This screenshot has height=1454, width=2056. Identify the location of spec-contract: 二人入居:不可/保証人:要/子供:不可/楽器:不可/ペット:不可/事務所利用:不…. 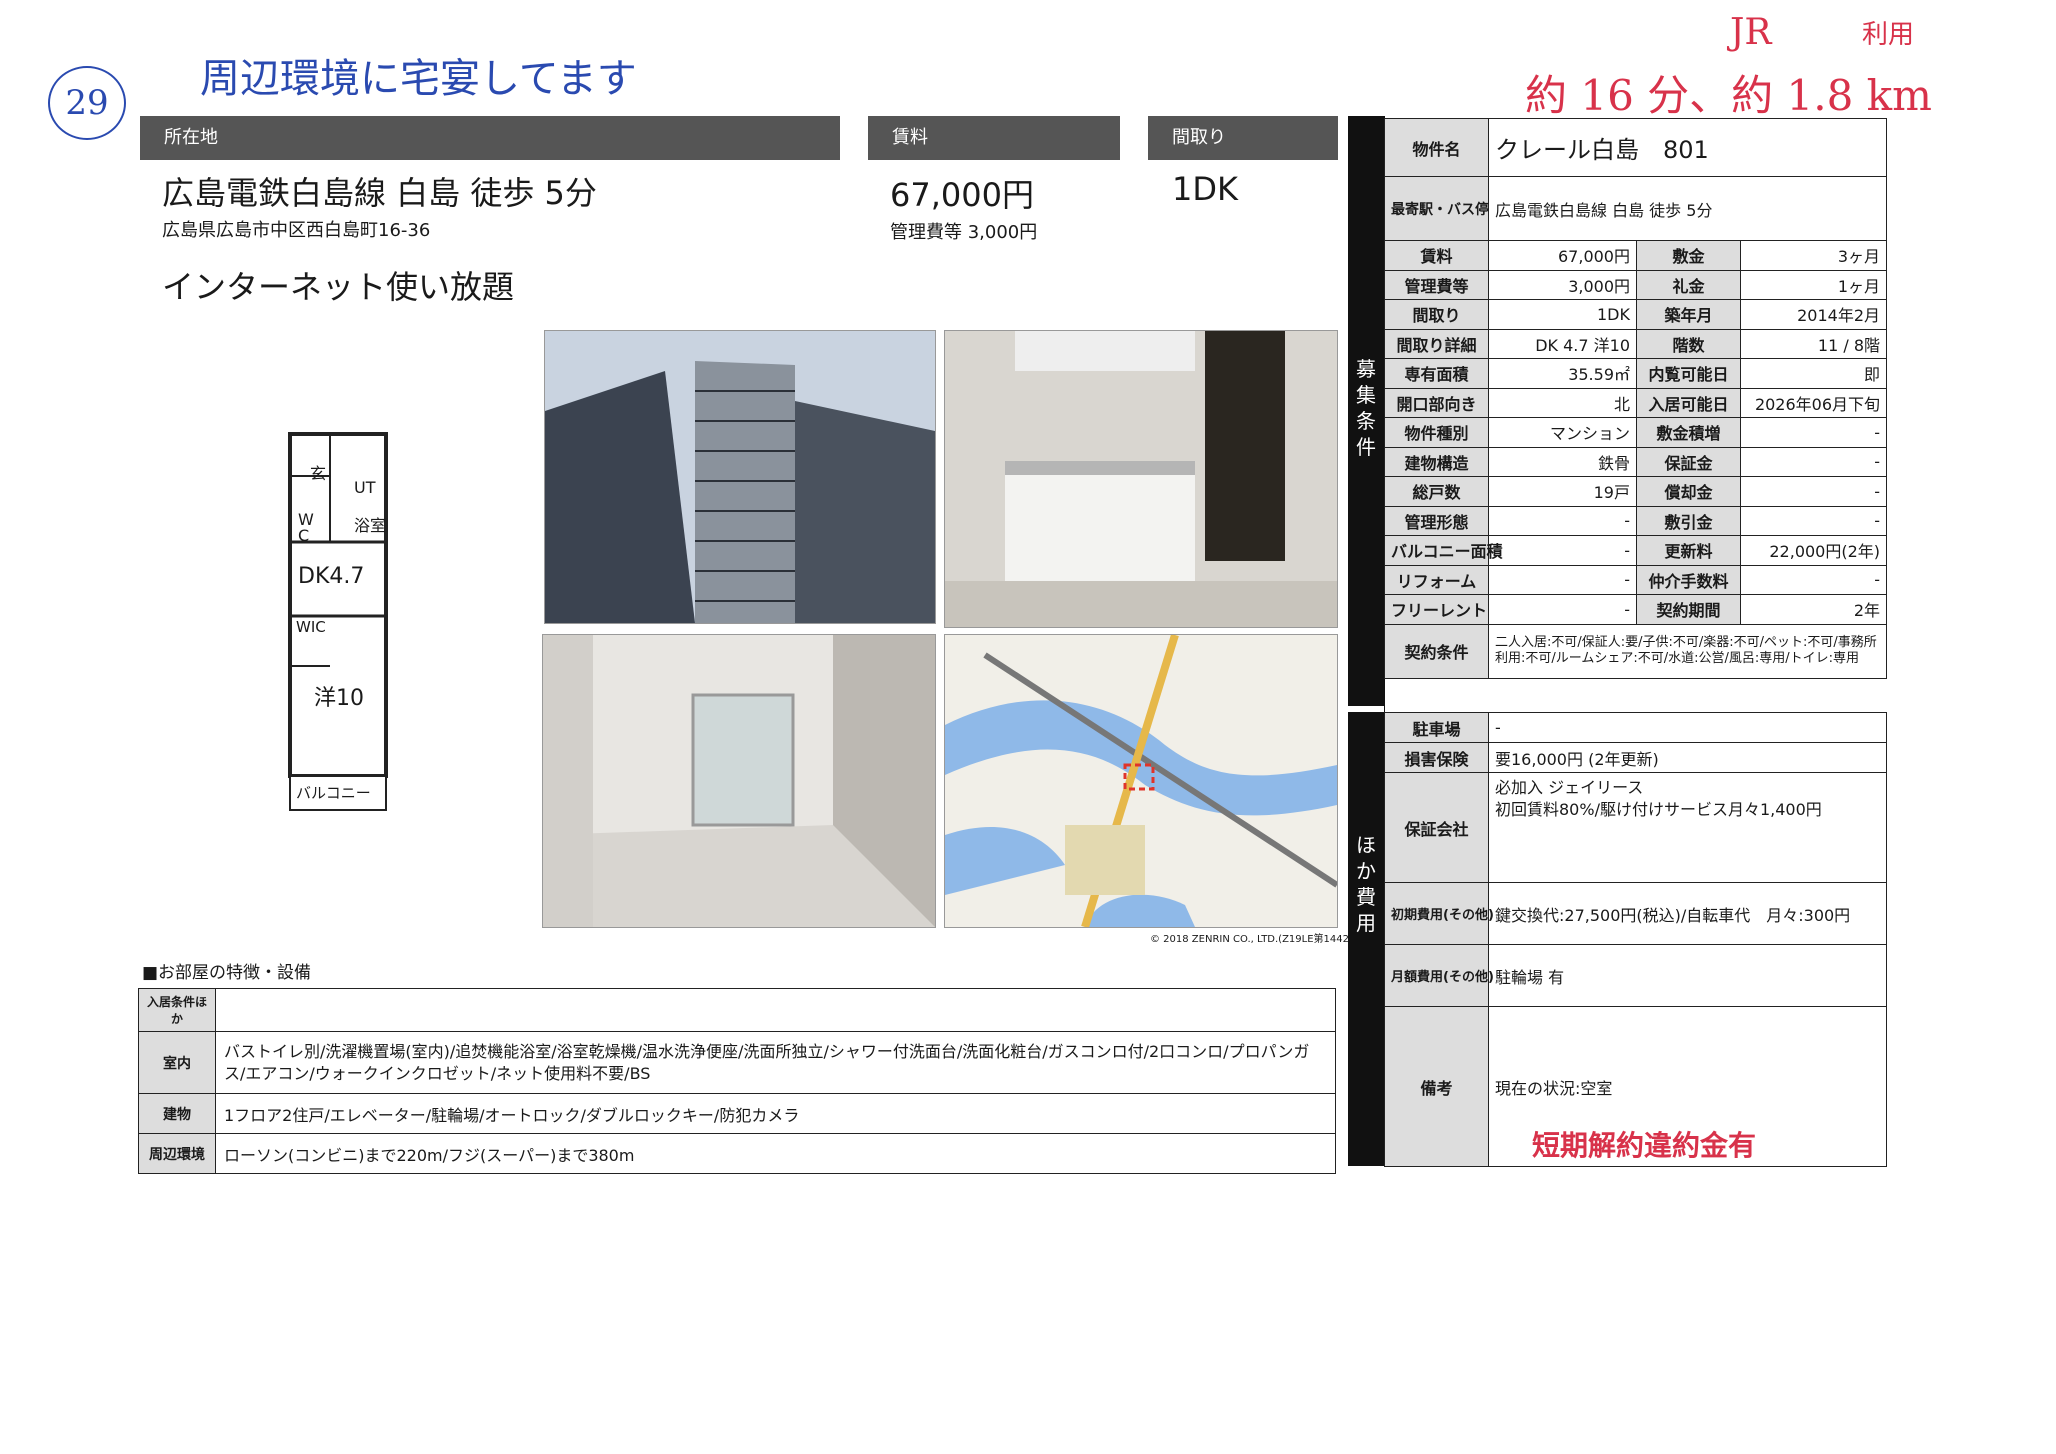
(1687, 651).